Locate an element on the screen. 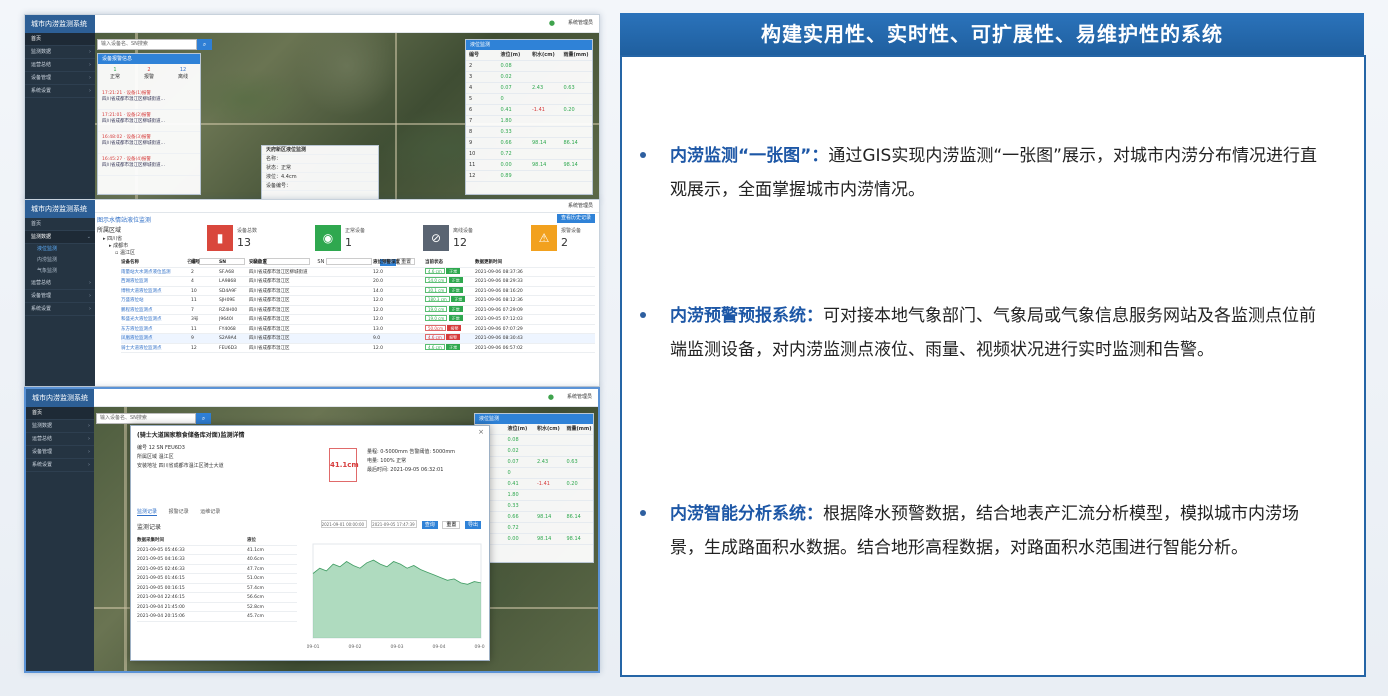  tab-alarm-records: 报警记录 is located at coordinates (179, 512).